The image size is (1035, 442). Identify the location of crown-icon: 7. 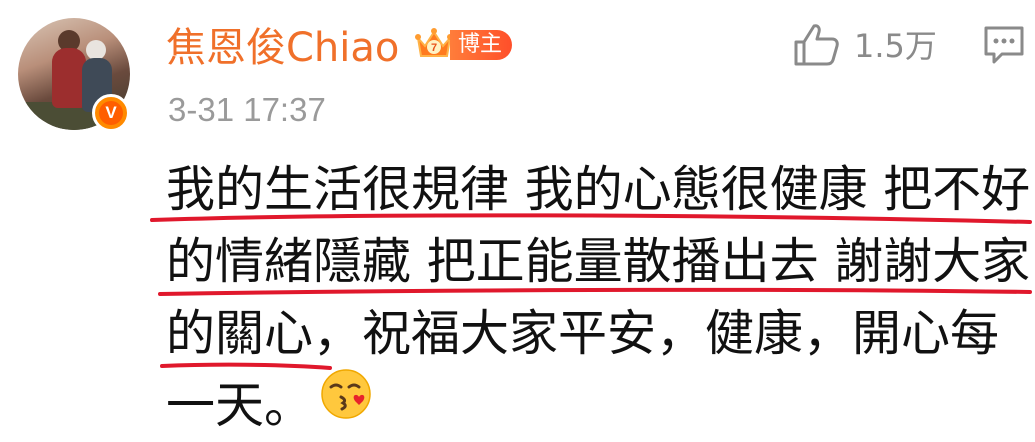
(434, 42).